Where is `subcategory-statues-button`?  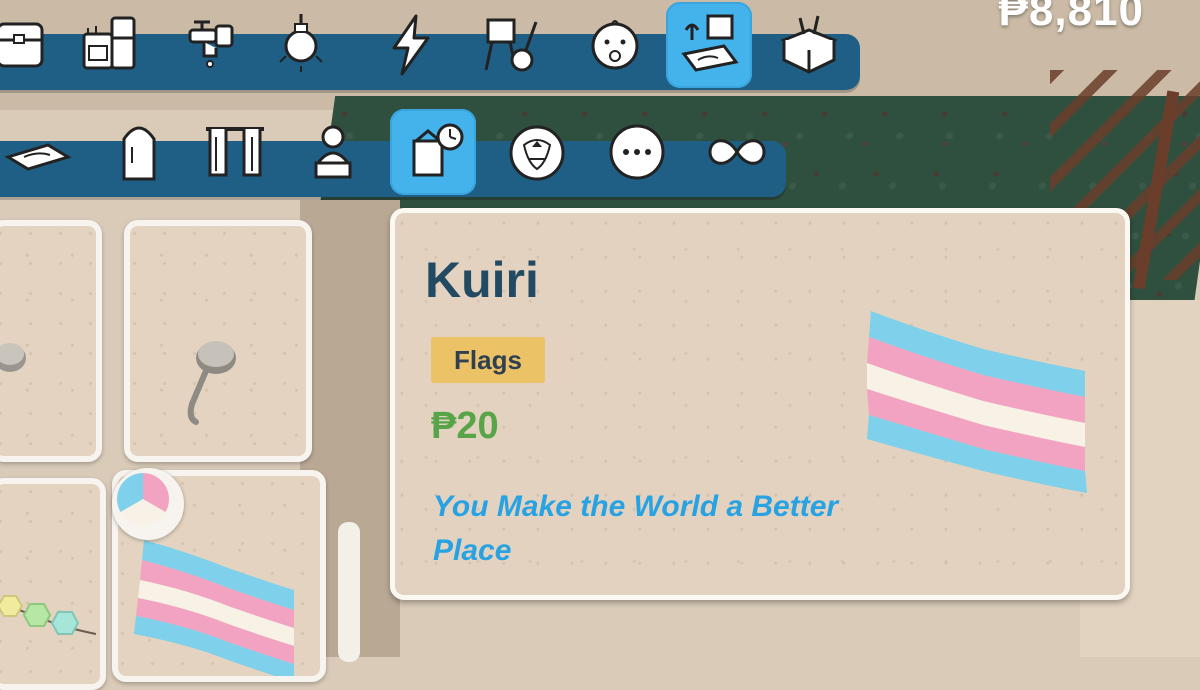 subcategory-statues-button is located at coordinates (333, 152).